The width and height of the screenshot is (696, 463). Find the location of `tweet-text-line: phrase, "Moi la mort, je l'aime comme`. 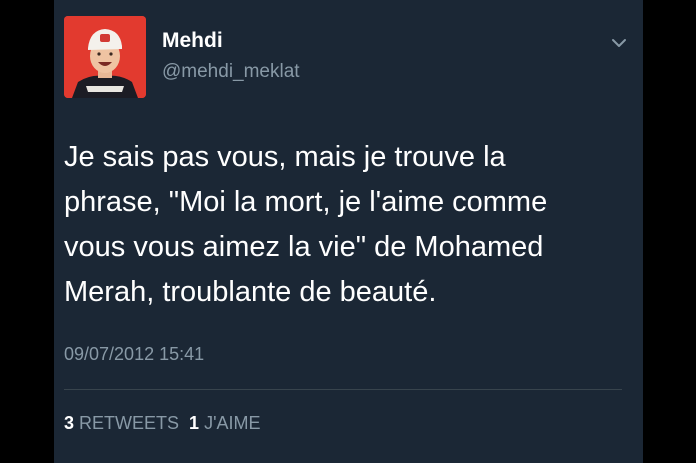

tweet-text-line: phrase, "Moi la mort, je l'aime comme is located at coordinates (306, 202).